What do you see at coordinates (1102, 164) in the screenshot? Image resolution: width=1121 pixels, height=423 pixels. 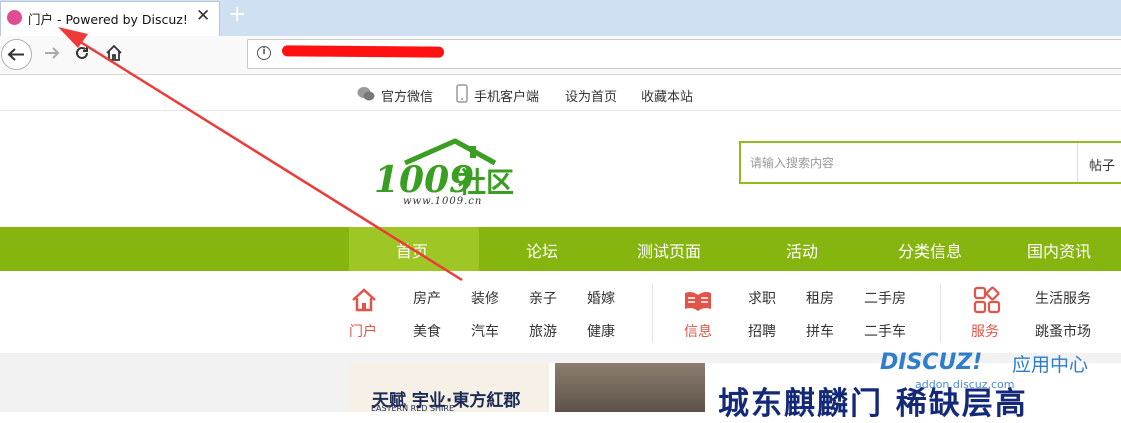 I see `search-type-select: 帖子` at bounding box center [1102, 164].